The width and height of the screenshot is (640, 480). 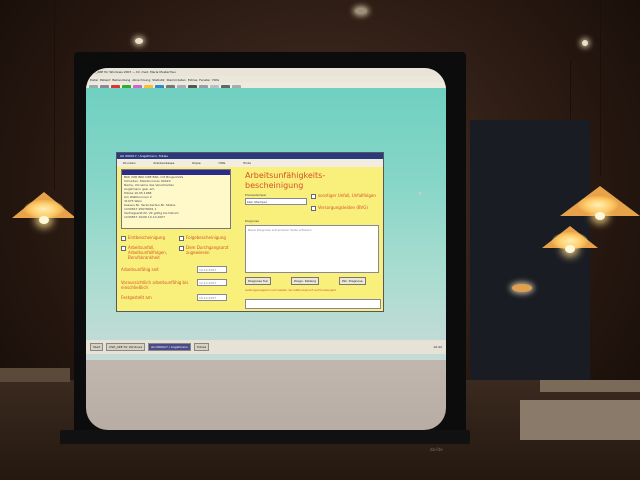 I want to click on date-label-festgestellt: Festgestellt am, so click(x=136, y=297).